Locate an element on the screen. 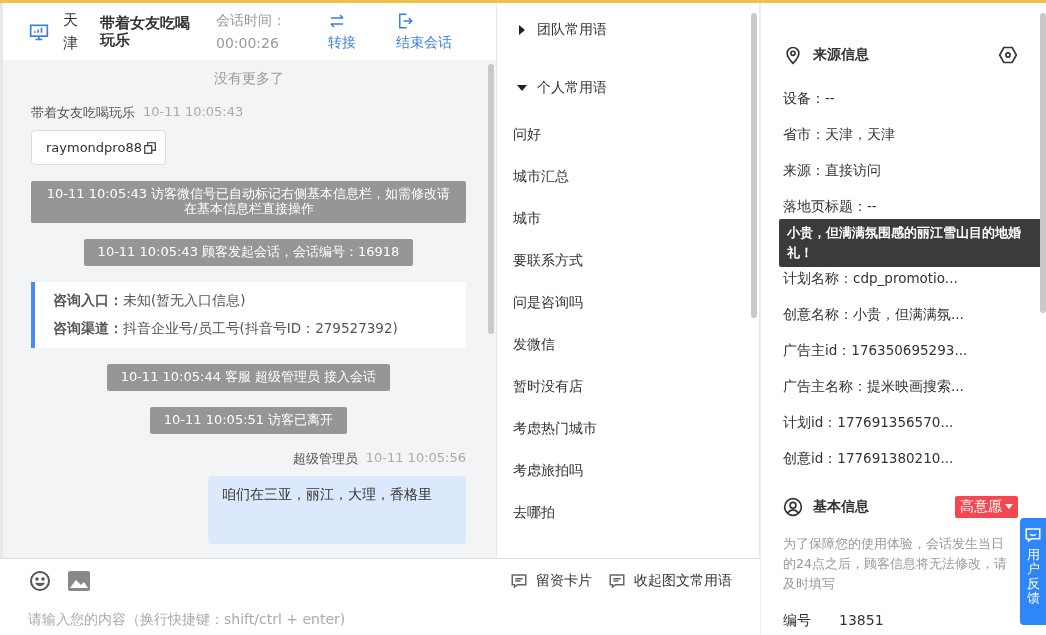 The image size is (1046, 635). no-more-text: 没有更多了 is located at coordinates (248, 79).